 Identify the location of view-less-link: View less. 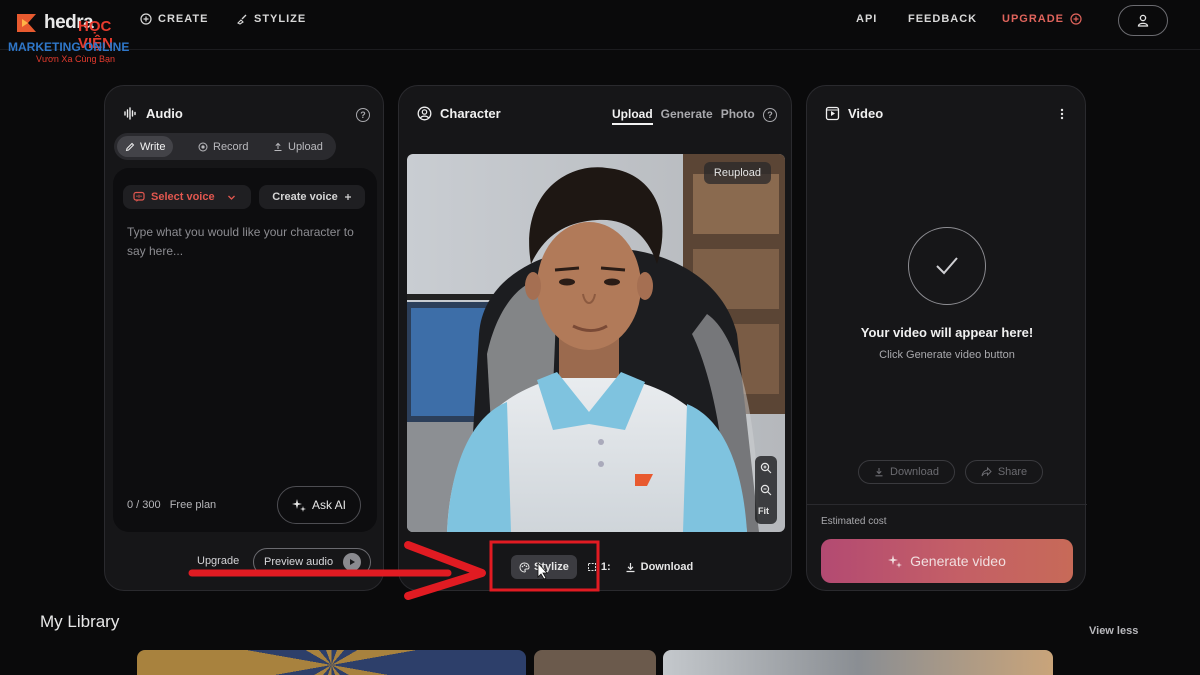
(1113, 631).